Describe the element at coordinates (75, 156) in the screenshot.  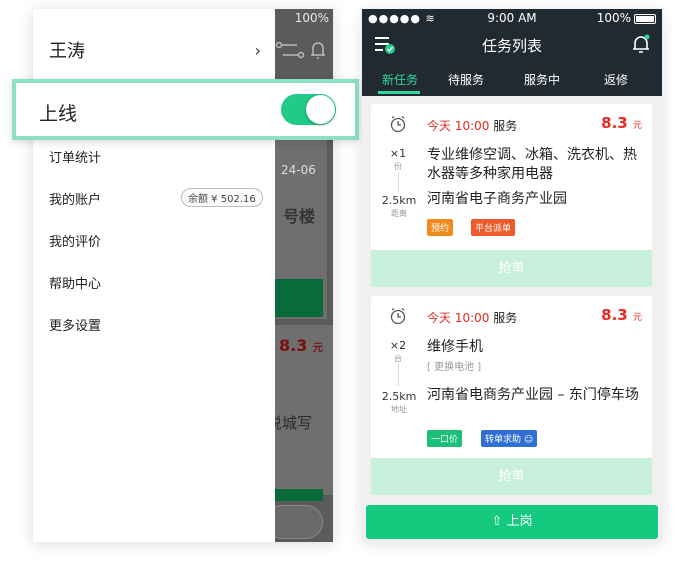
I see `menu-item-order-stats: 订单统计` at that location.